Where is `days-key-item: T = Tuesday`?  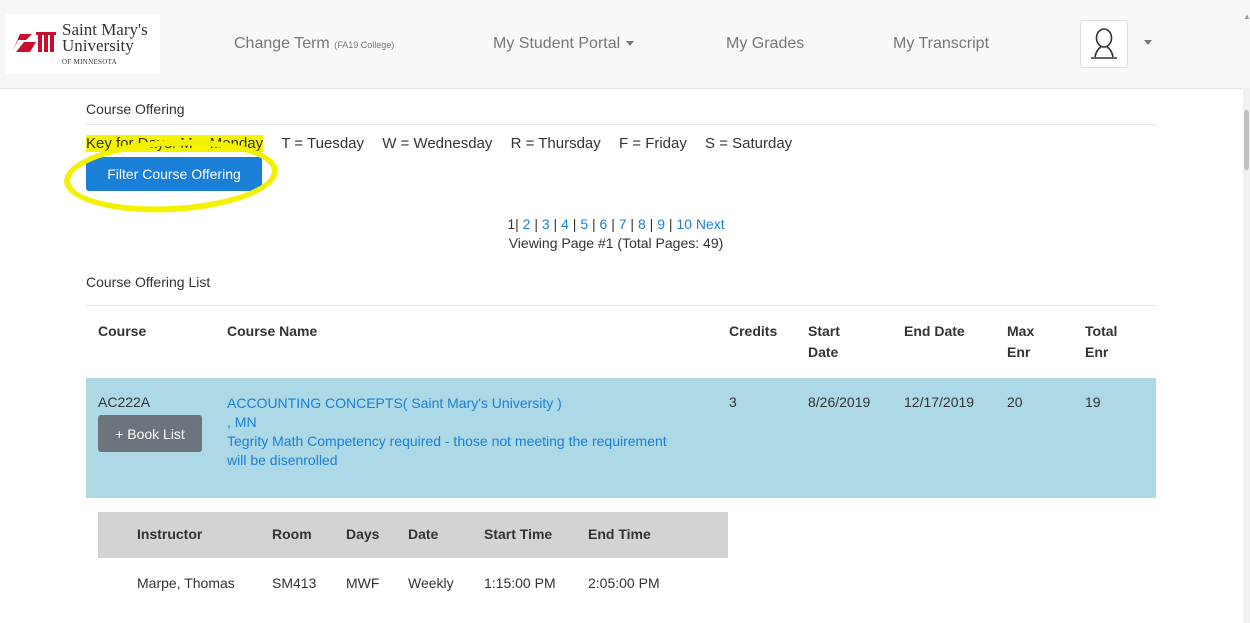
days-key-item: T = Tuesday is located at coordinates (323, 143).